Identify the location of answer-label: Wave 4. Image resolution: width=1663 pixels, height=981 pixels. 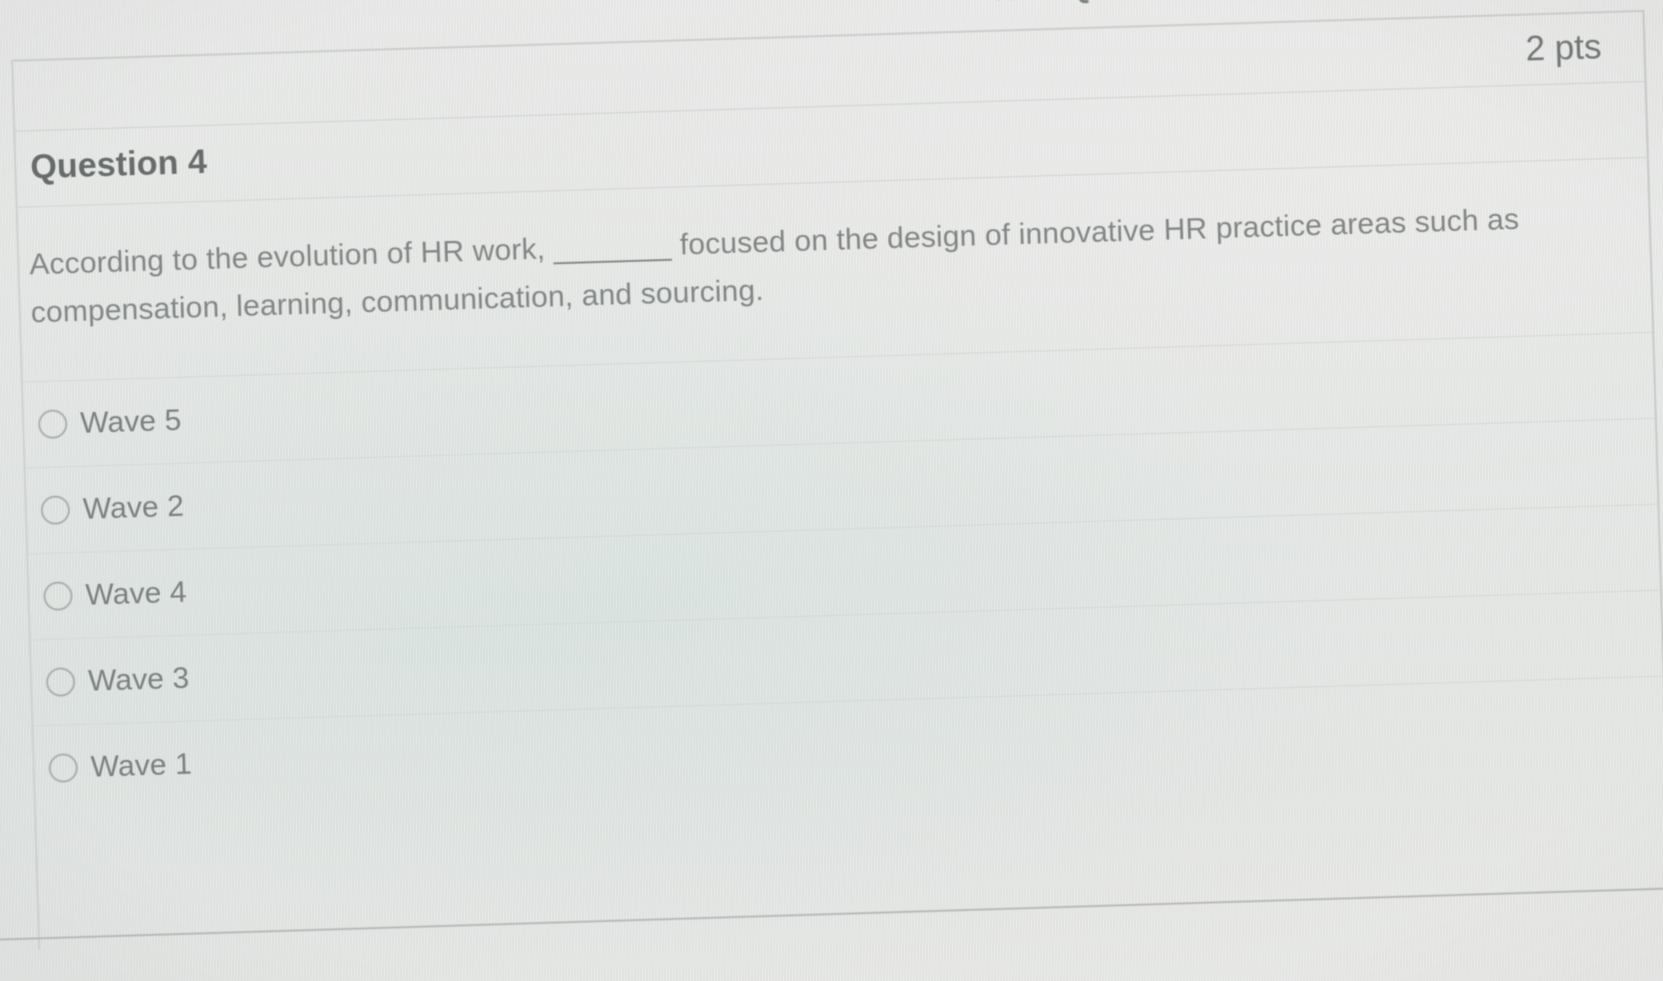
(136, 593).